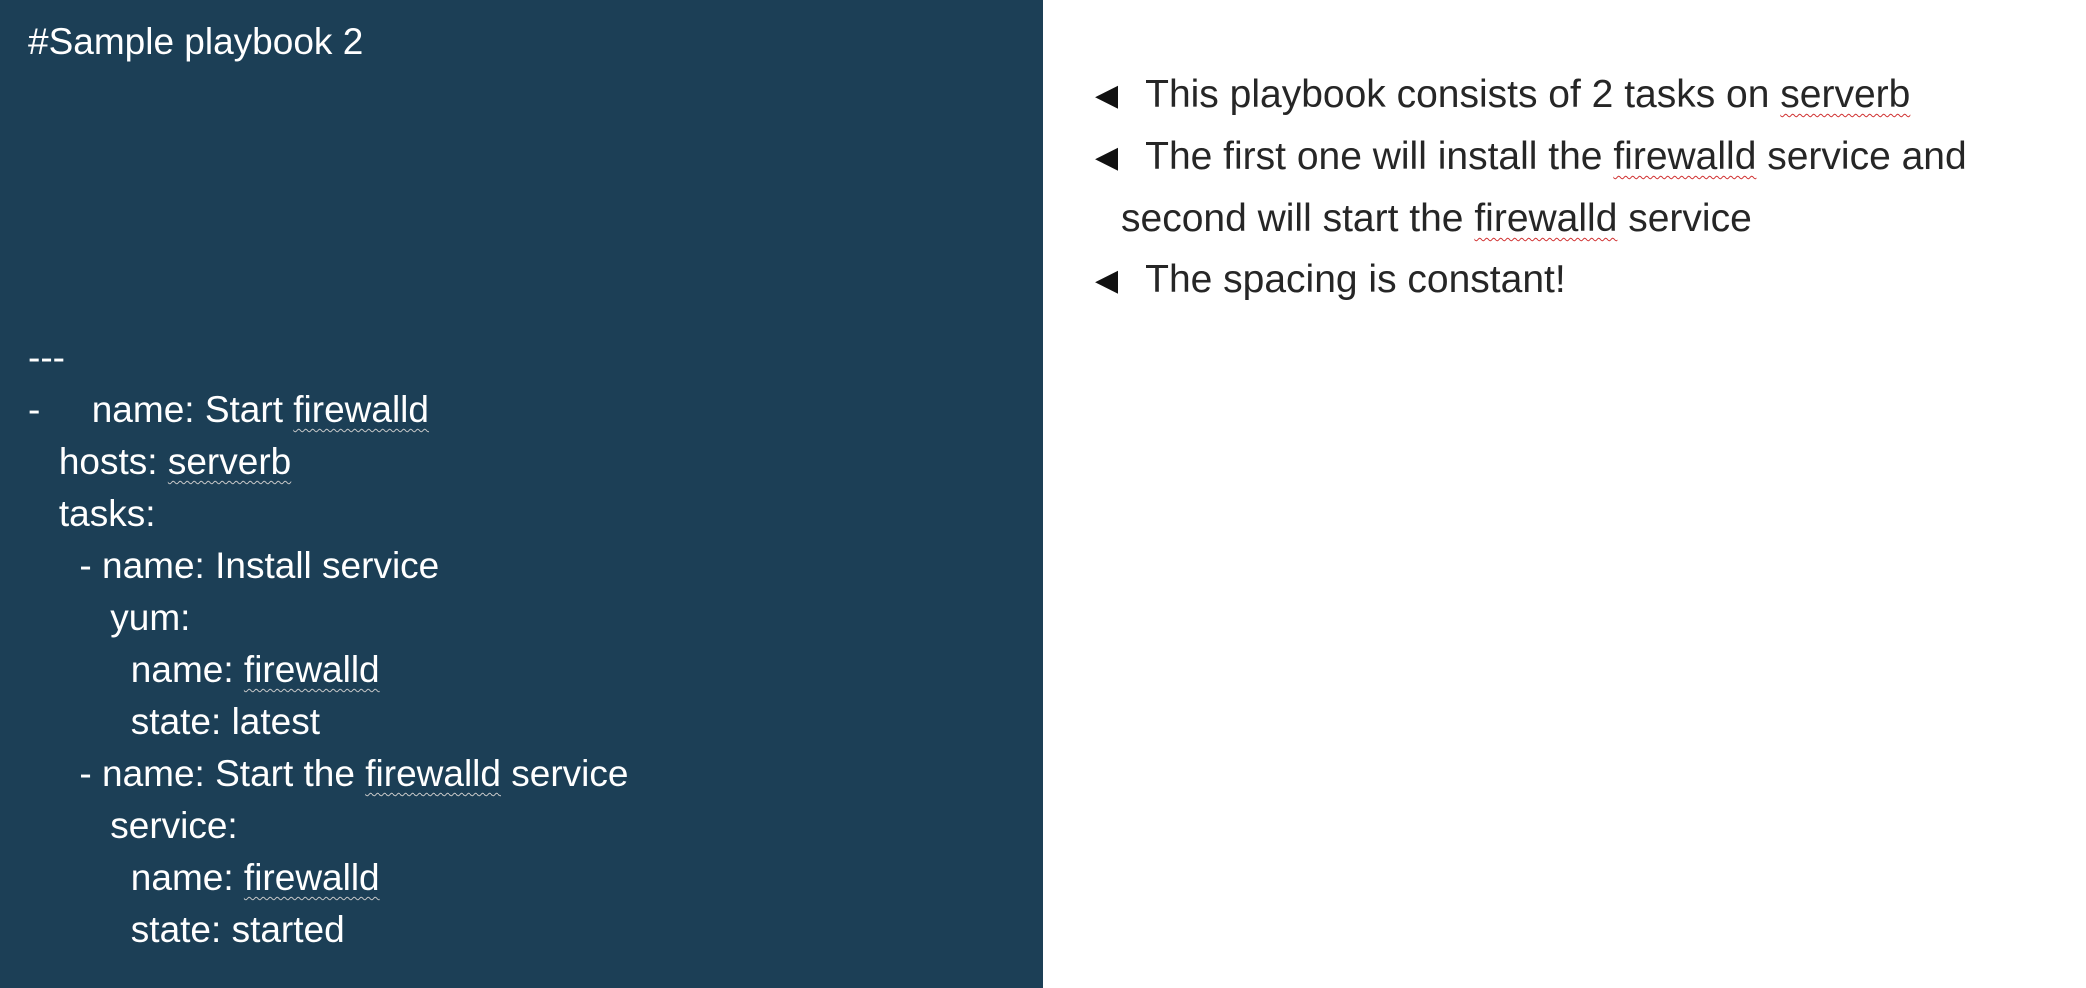 Image resolution: width=2086 pixels, height=988 pixels. I want to click on bullet-text-run: service and, so click(1861, 156).